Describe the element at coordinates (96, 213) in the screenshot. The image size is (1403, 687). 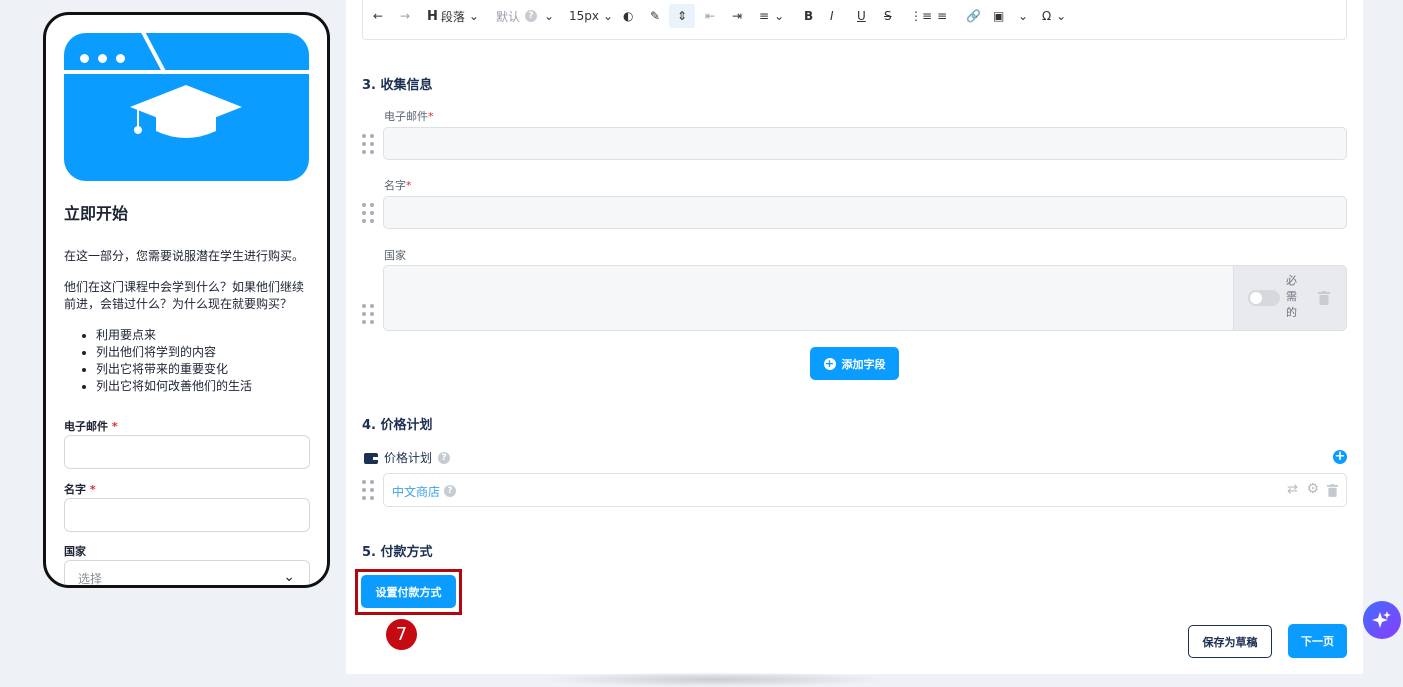
I see `preview-title: 立即开始` at that location.